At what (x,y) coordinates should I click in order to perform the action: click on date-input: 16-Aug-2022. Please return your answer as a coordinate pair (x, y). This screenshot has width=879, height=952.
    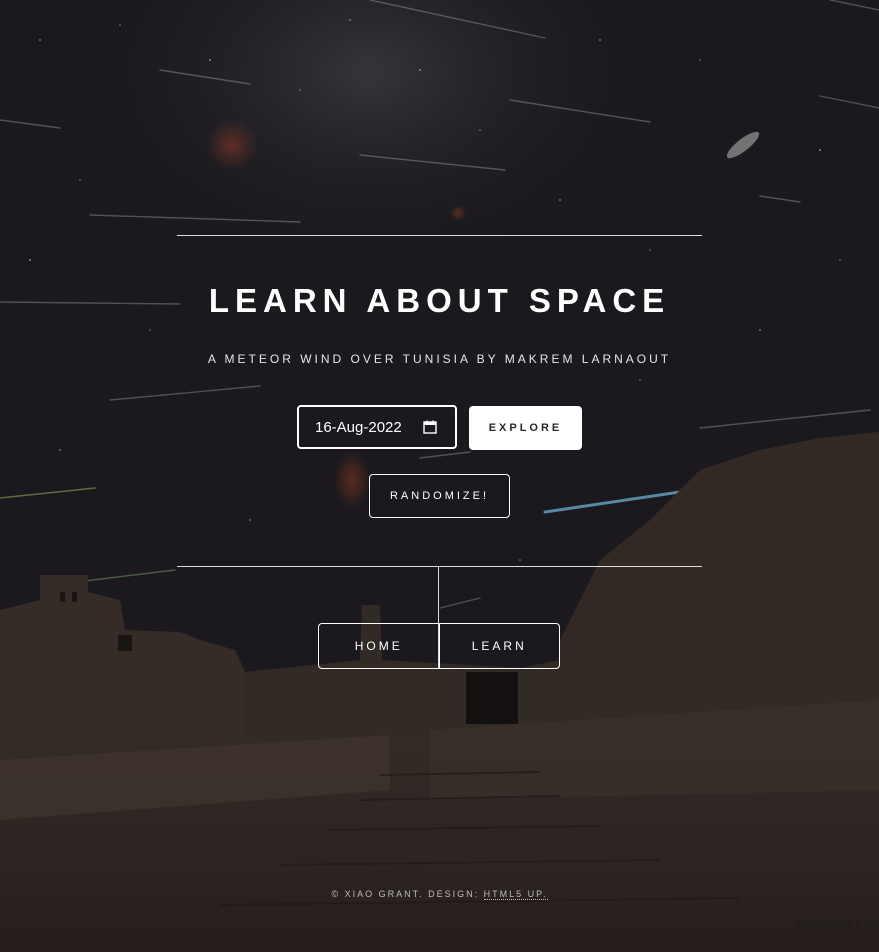
    Looking at the image, I should click on (377, 427).